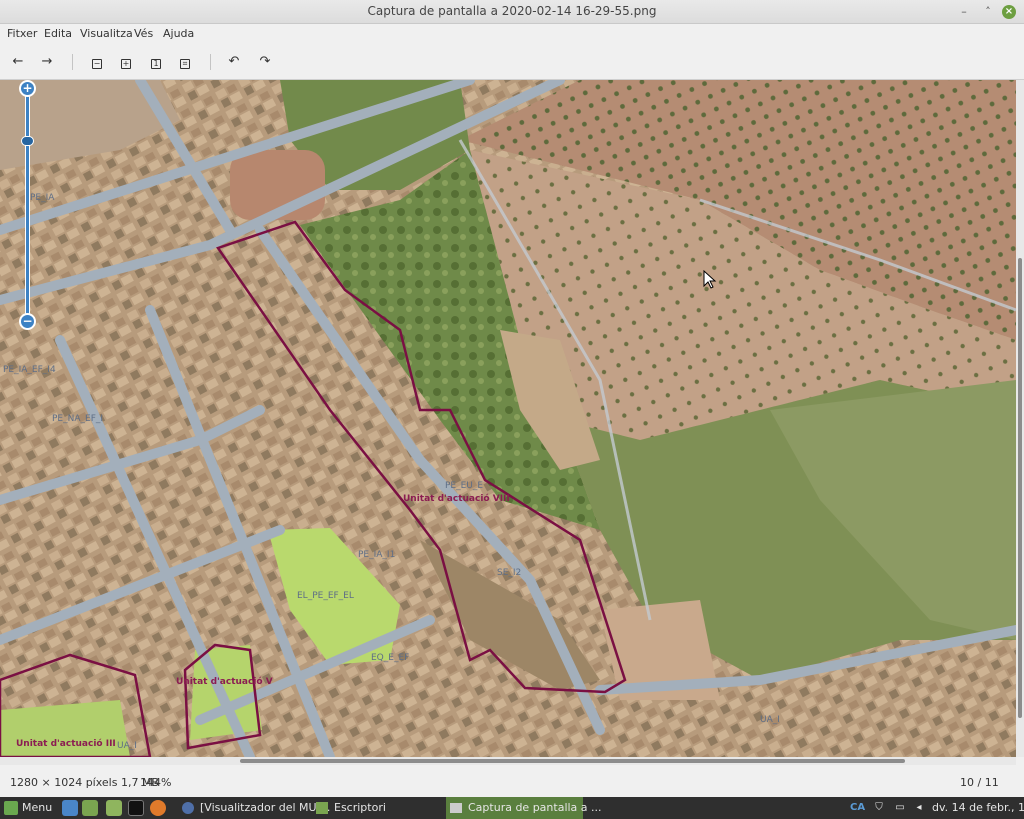 The height and width of the screenshot is (819, 1024). What do you see at coordinates (178, 33) in the screenshot?
I see `menu-ajuda: Ajuda` at bounding box center [178, 33].